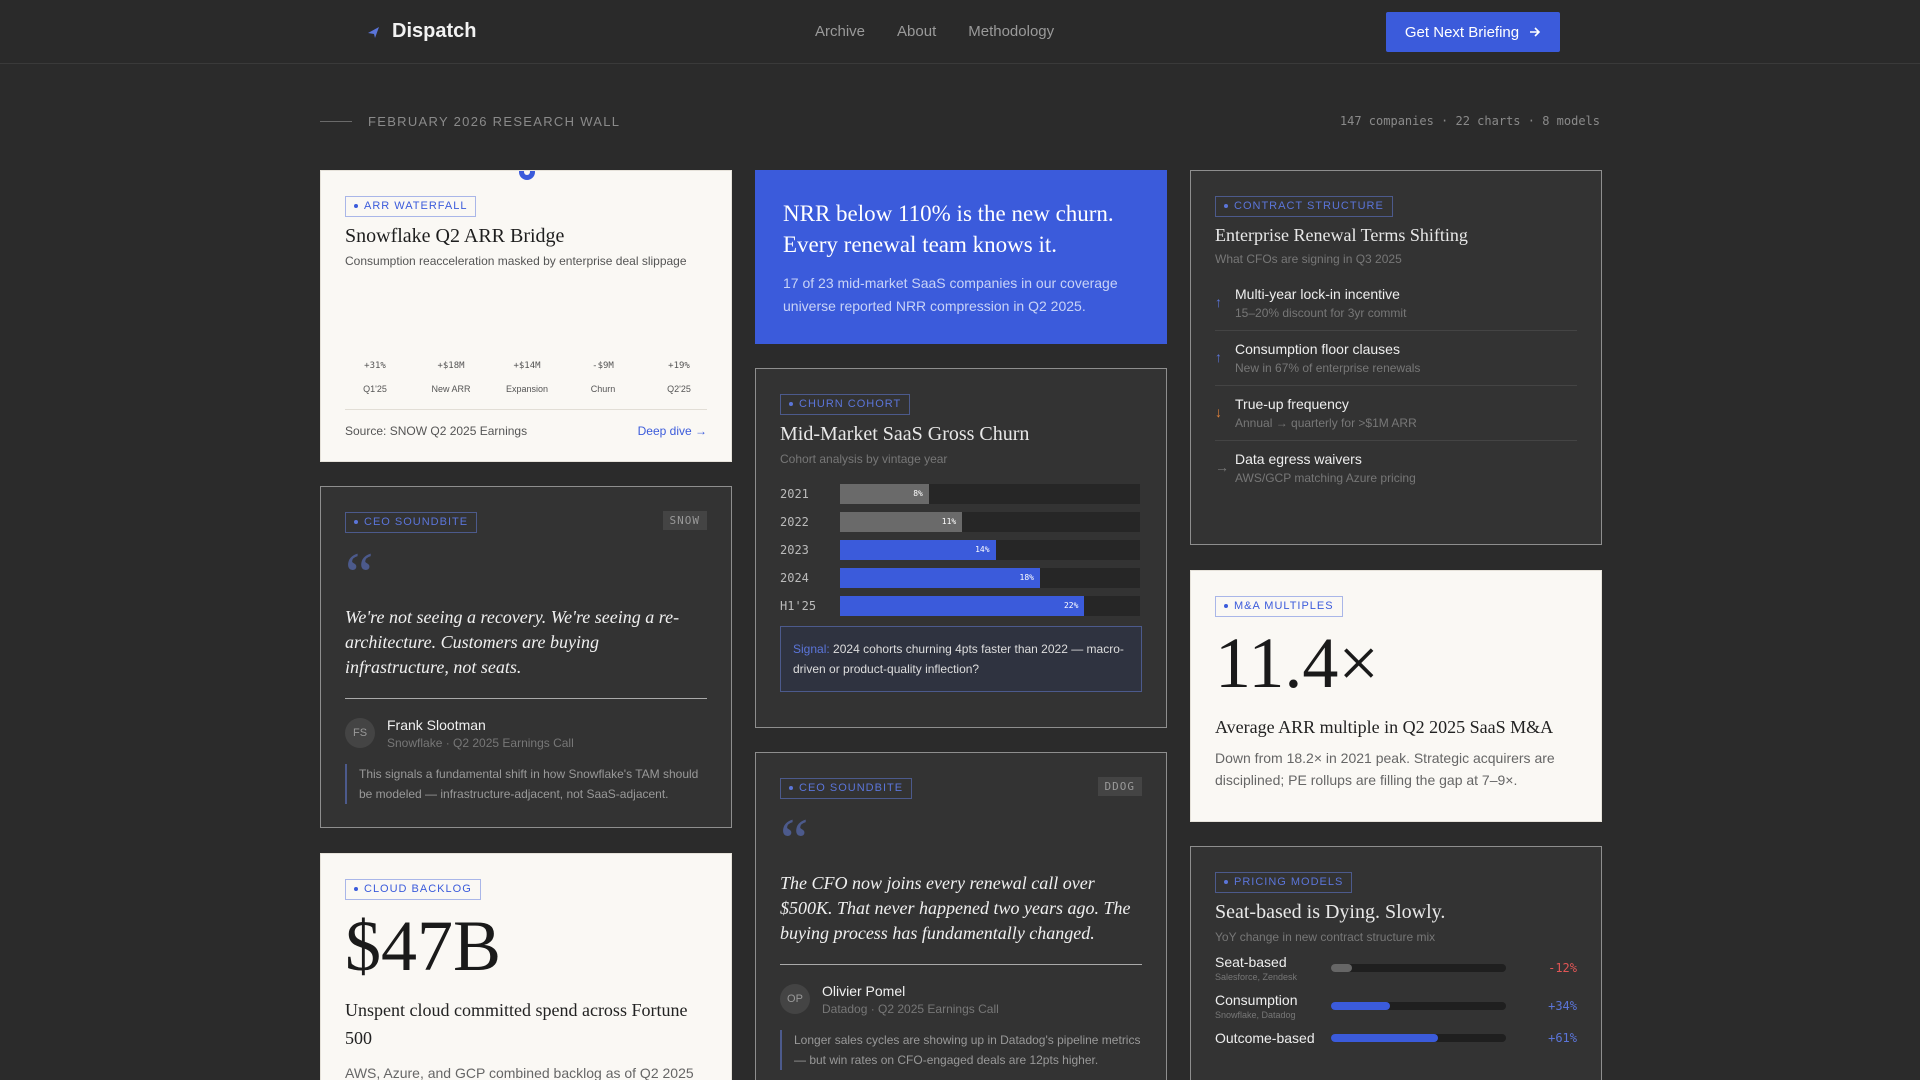 This screenshot has width=1920, height=1080. Describe the element at coordinates (864, 458) in the screenshot. I see `card-subtitle: Cohort analysis by vintage year` at that location.